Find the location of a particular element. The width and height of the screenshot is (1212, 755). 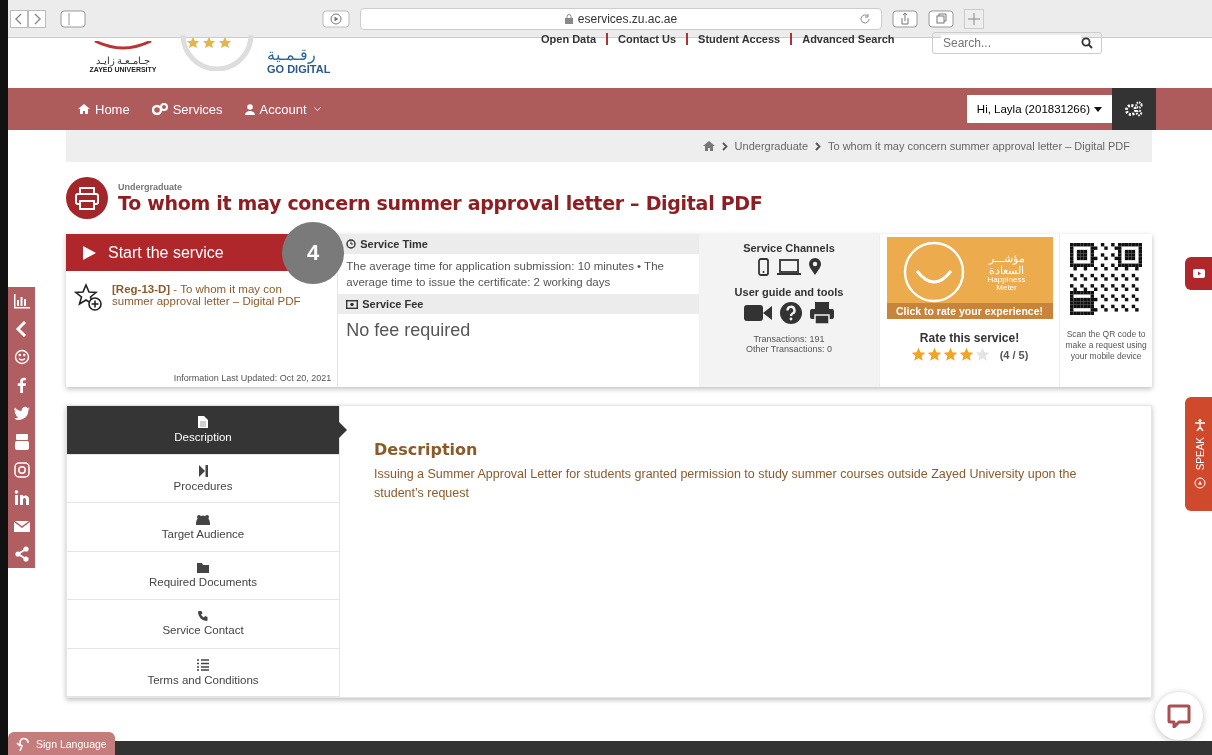

step-forward-icon is located at coordinates (203, 470).